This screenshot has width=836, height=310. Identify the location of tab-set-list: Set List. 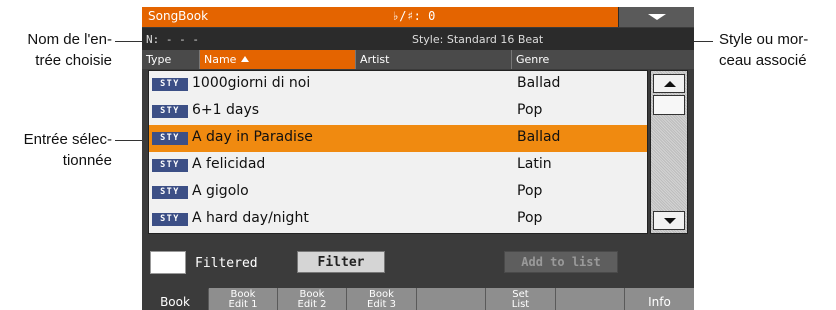
(521, 299).